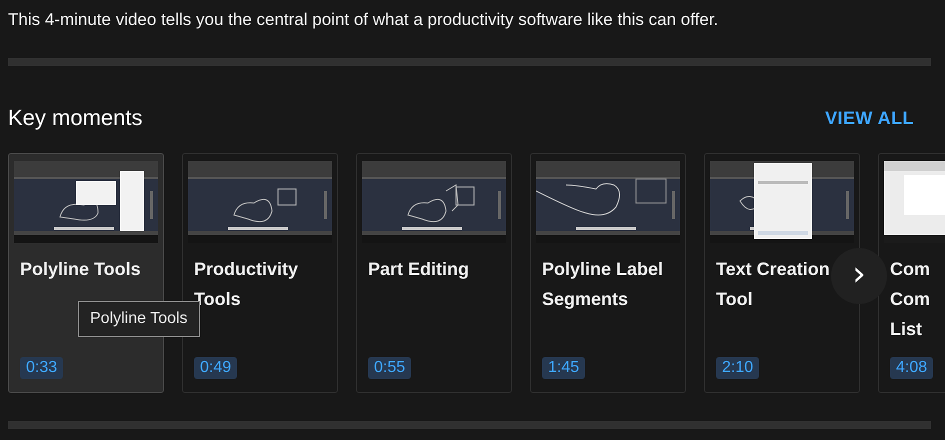 The width and height of the screenshot is (945, 440). What do you see at coordinates (773, 284) in the screenshot?
I see `moment-title: Text Creation Tool` at bounding box center [773, 284].